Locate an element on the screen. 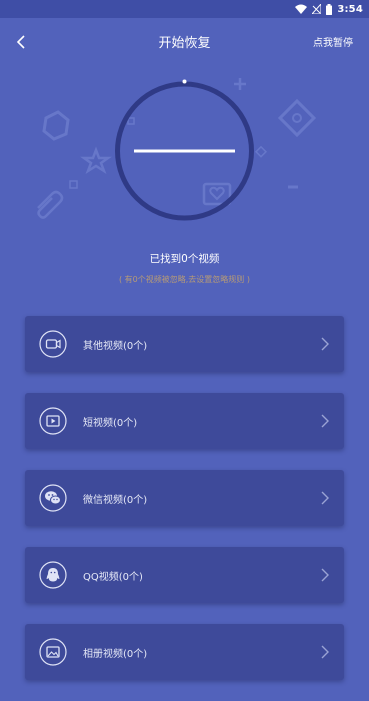  play-icon is located at coordinates (53, 421).